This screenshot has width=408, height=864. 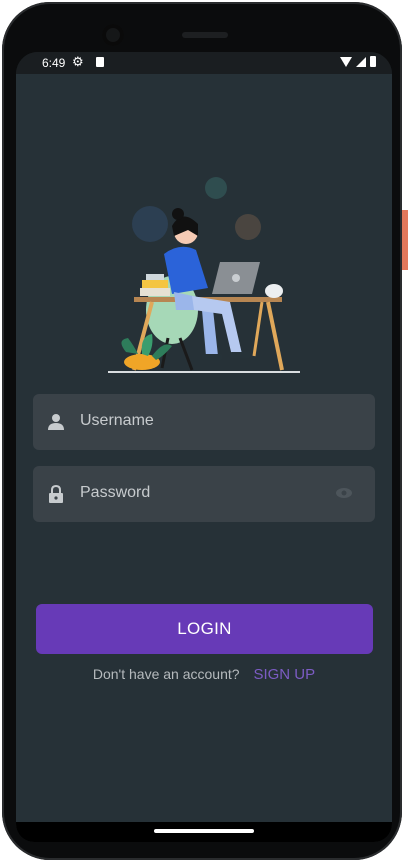 I want to click on signup-prompt: Don't have an account?, so click(x=166, y=674).